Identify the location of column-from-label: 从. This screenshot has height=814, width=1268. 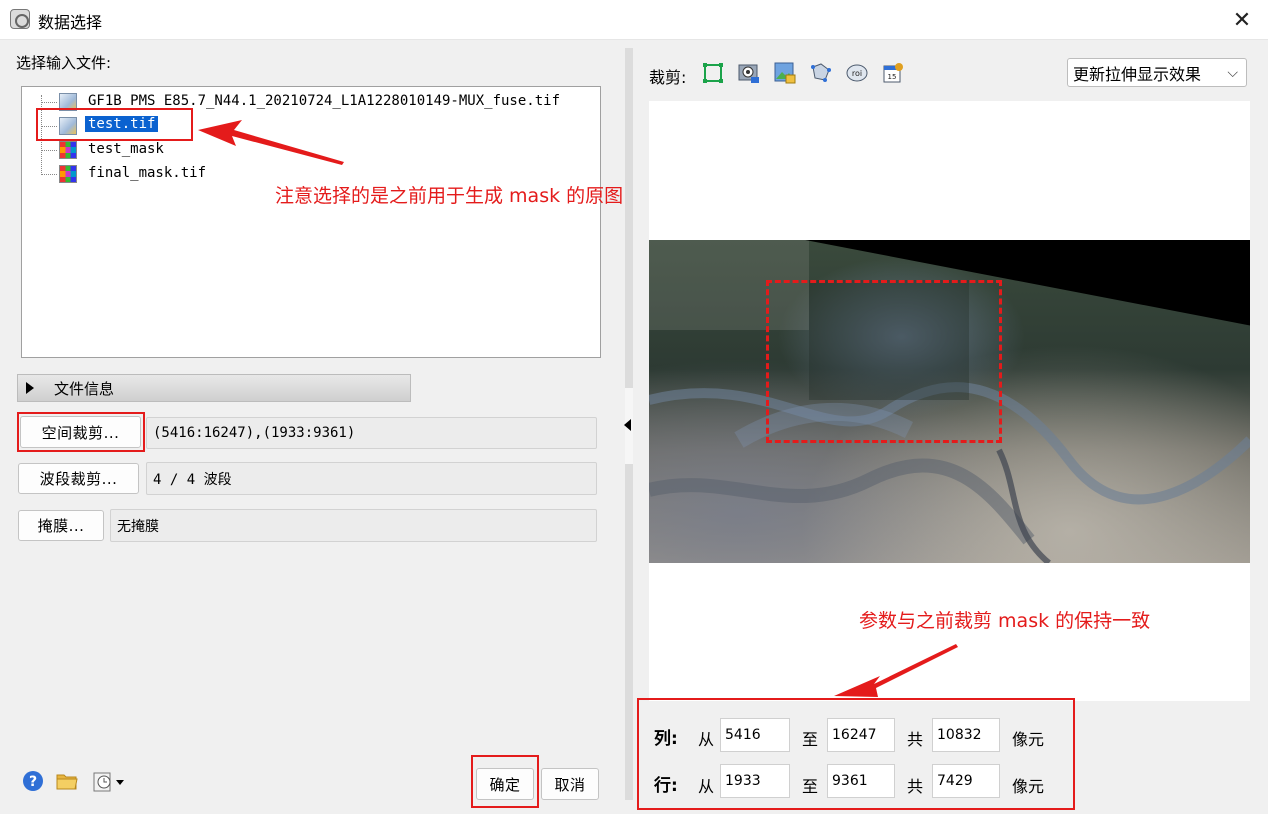
(706, 739).